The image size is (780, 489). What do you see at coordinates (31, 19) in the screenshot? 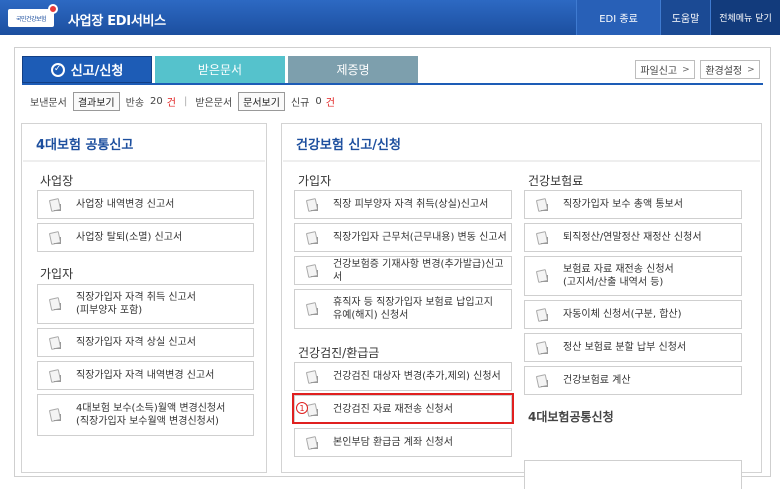
I see `logo-text: 국민건강보험` at bounding box center [31, 19].